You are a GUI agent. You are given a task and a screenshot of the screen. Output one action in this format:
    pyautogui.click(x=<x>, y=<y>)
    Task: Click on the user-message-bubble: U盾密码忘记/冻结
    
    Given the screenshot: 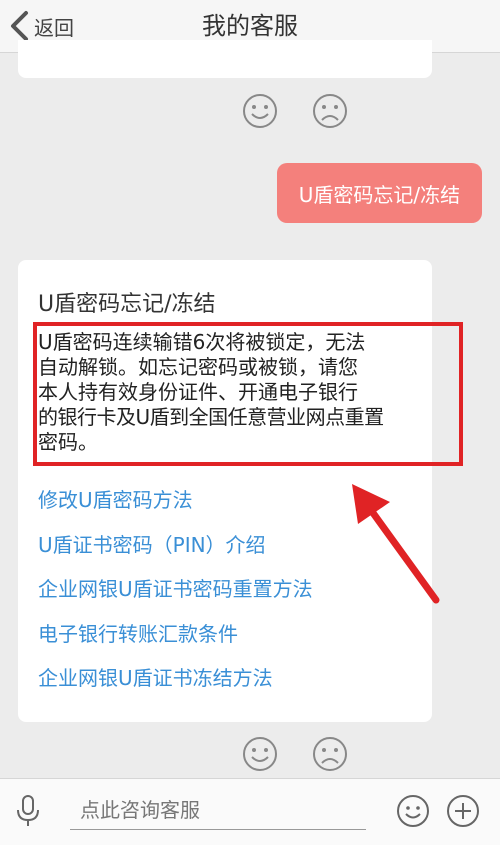 What is the action you would take?
    pyautogui.click(x=379, y=193)
    